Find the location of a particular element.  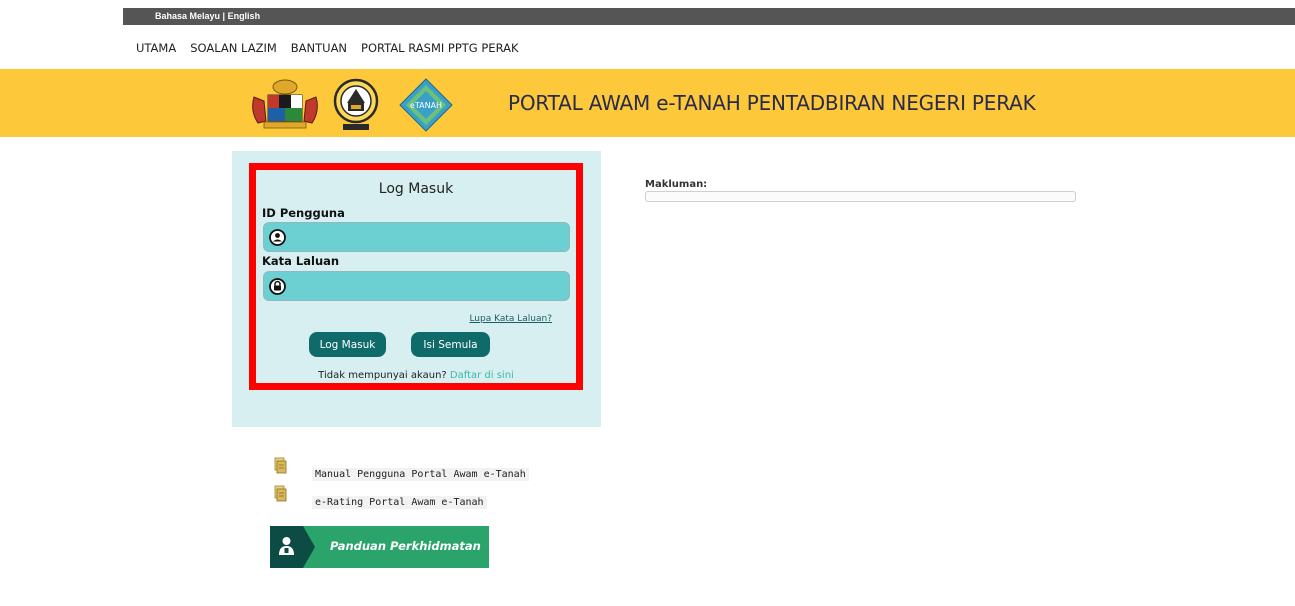

top-bar: Bahasa Melayu | English is located at coordinates (709, 16).